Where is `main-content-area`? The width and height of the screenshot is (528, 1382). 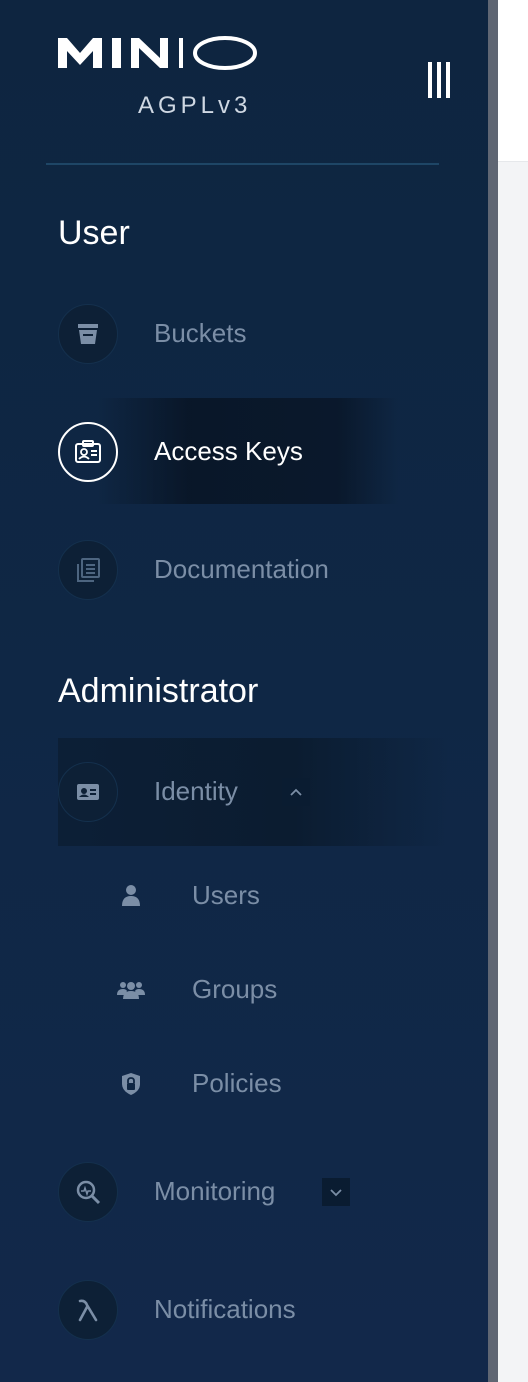
main-content-area is located at coordinates (513, 772).